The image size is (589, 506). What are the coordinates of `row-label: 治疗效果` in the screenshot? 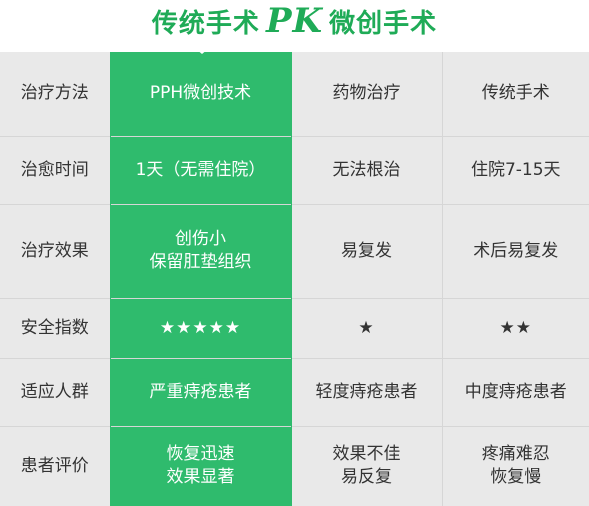 It's located at (55, 250).